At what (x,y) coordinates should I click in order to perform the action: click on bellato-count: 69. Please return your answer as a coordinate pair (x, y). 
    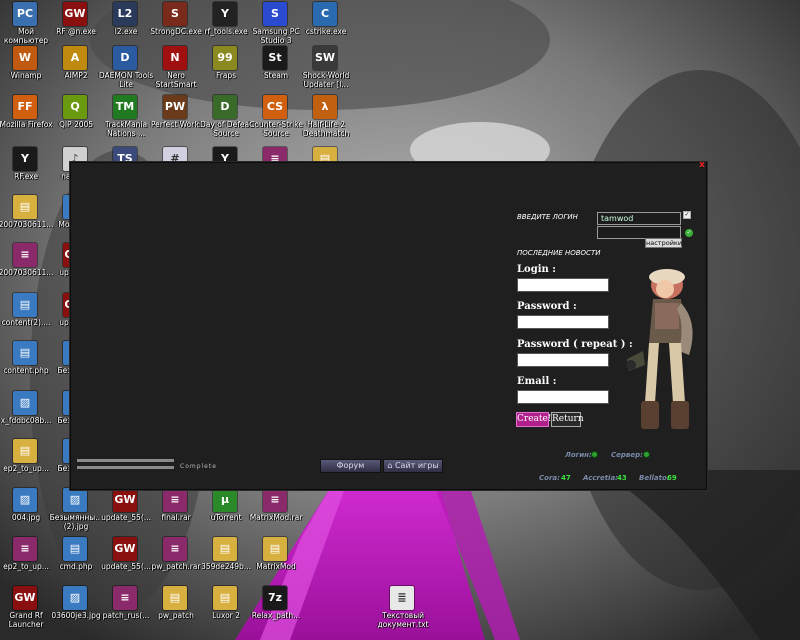
    Looking at the image, I should click on (672, 478).